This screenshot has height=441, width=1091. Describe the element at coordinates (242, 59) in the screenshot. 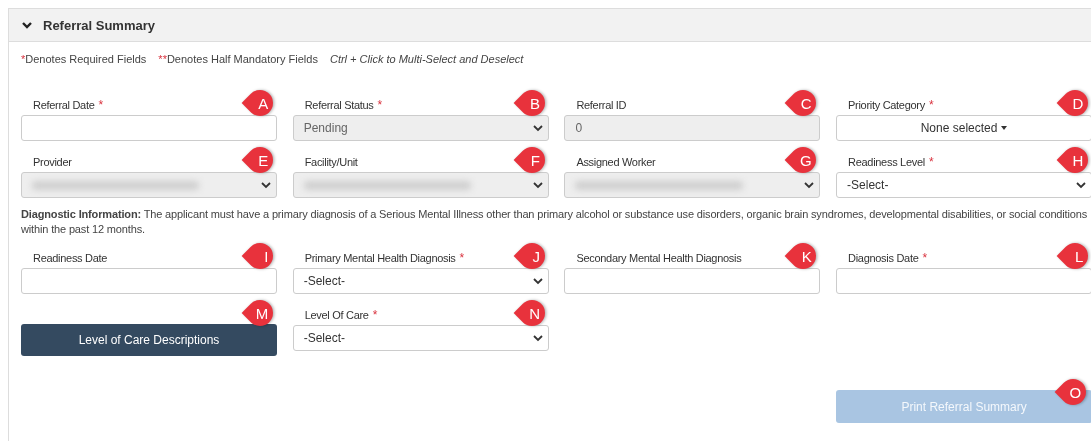

I see `legend-text: Denotes Half Mandatory Fields` at that location.